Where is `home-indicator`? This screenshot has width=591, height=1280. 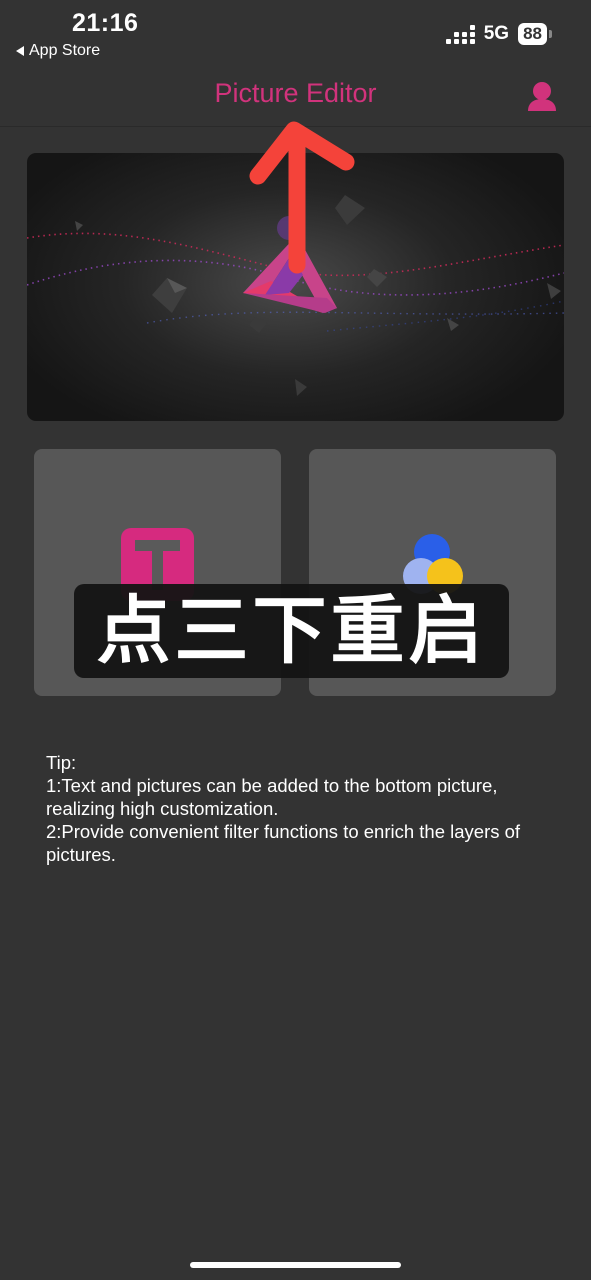 home-indicator is located at coordinates (295, 1265).